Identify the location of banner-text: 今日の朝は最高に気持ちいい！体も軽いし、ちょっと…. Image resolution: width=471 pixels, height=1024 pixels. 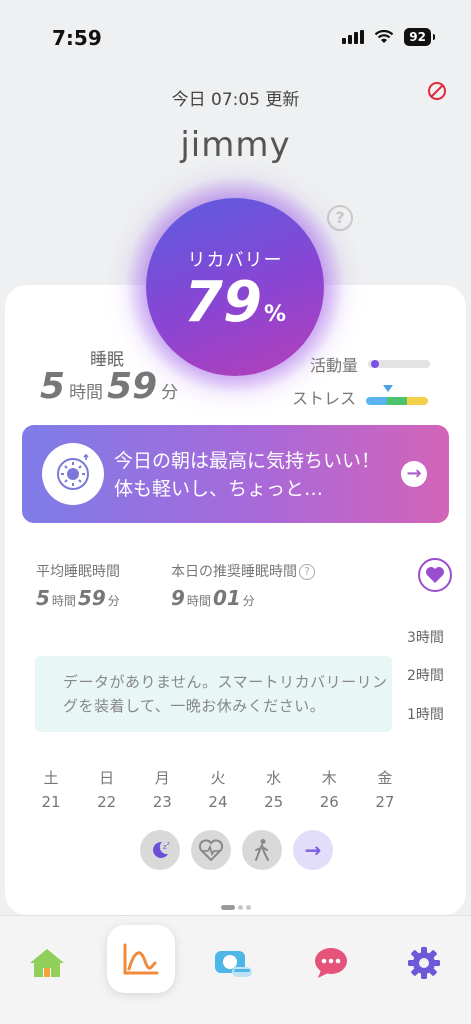
(247, 475).